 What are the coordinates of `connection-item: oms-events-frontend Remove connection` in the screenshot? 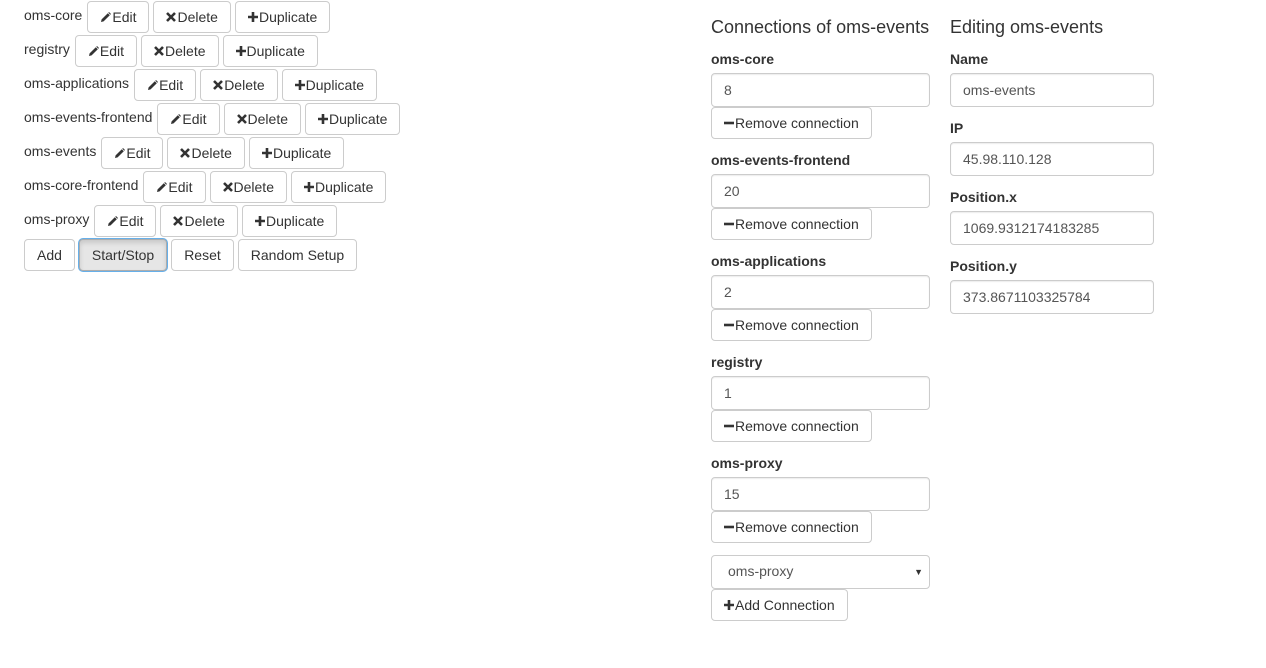 It's located at (820, 195).